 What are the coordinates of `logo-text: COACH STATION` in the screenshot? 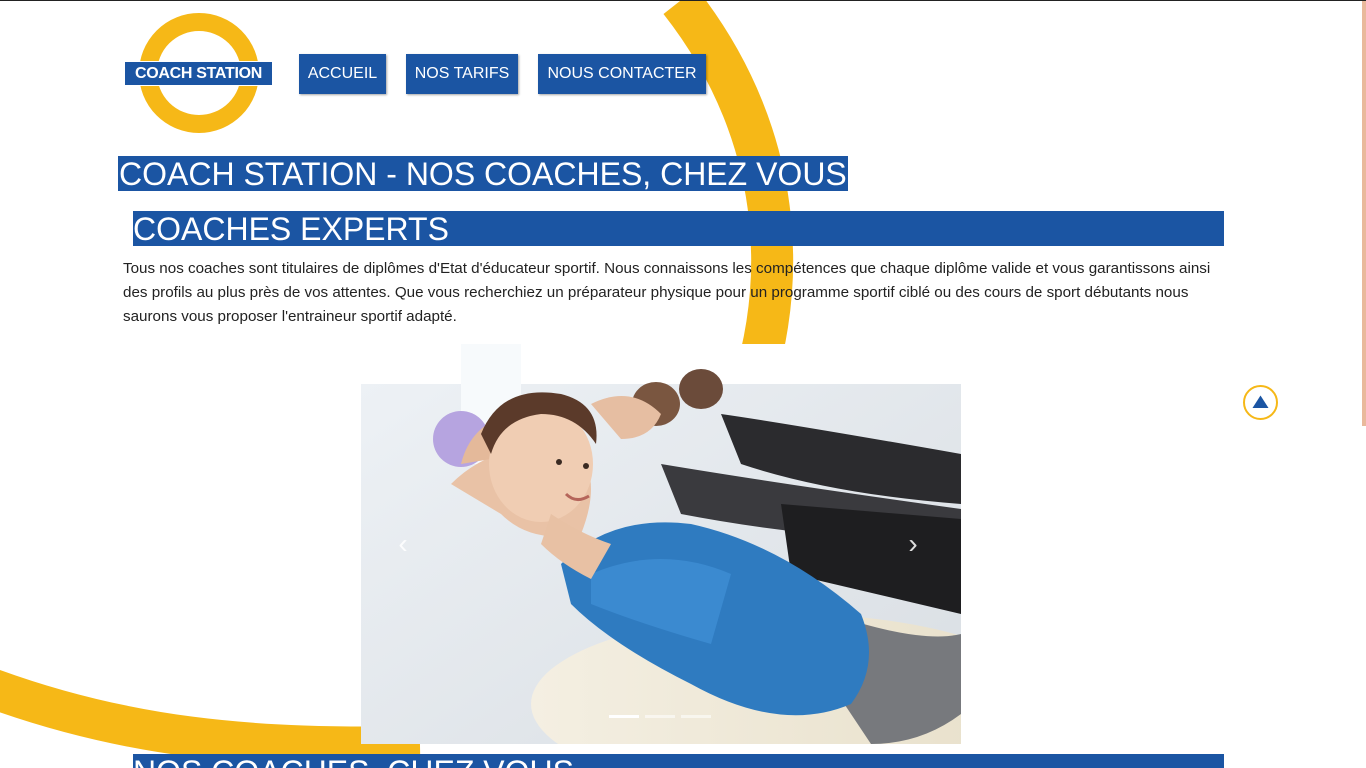 It's located at (198, 73).